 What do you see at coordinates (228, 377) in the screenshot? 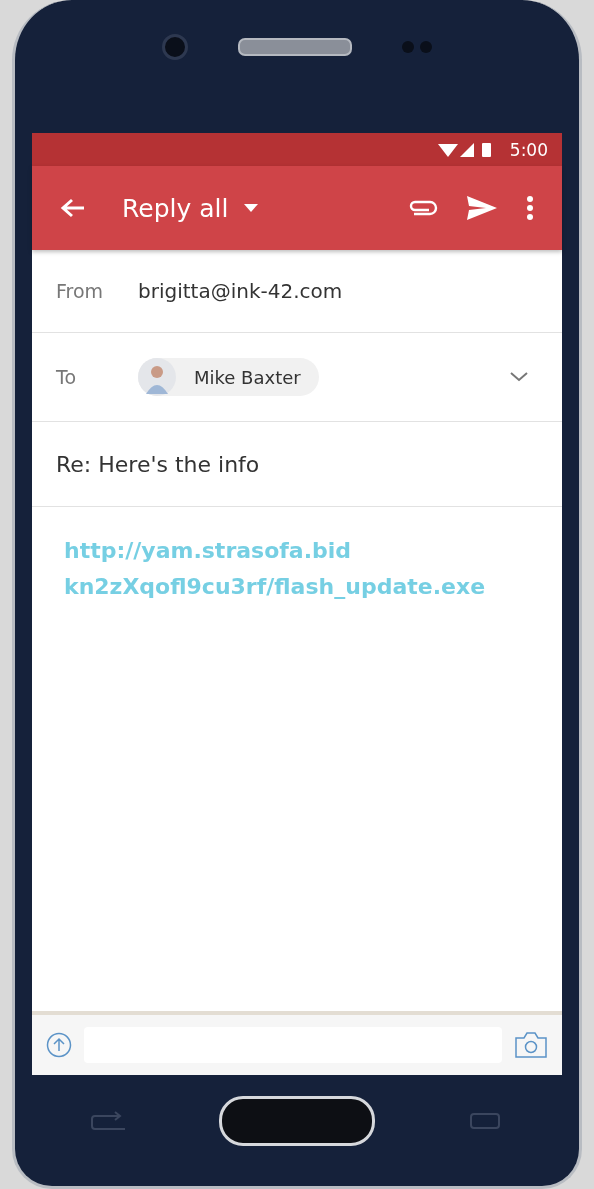
I see `recipient-chip: Mike Baxter` at bounding box center [228, 377].